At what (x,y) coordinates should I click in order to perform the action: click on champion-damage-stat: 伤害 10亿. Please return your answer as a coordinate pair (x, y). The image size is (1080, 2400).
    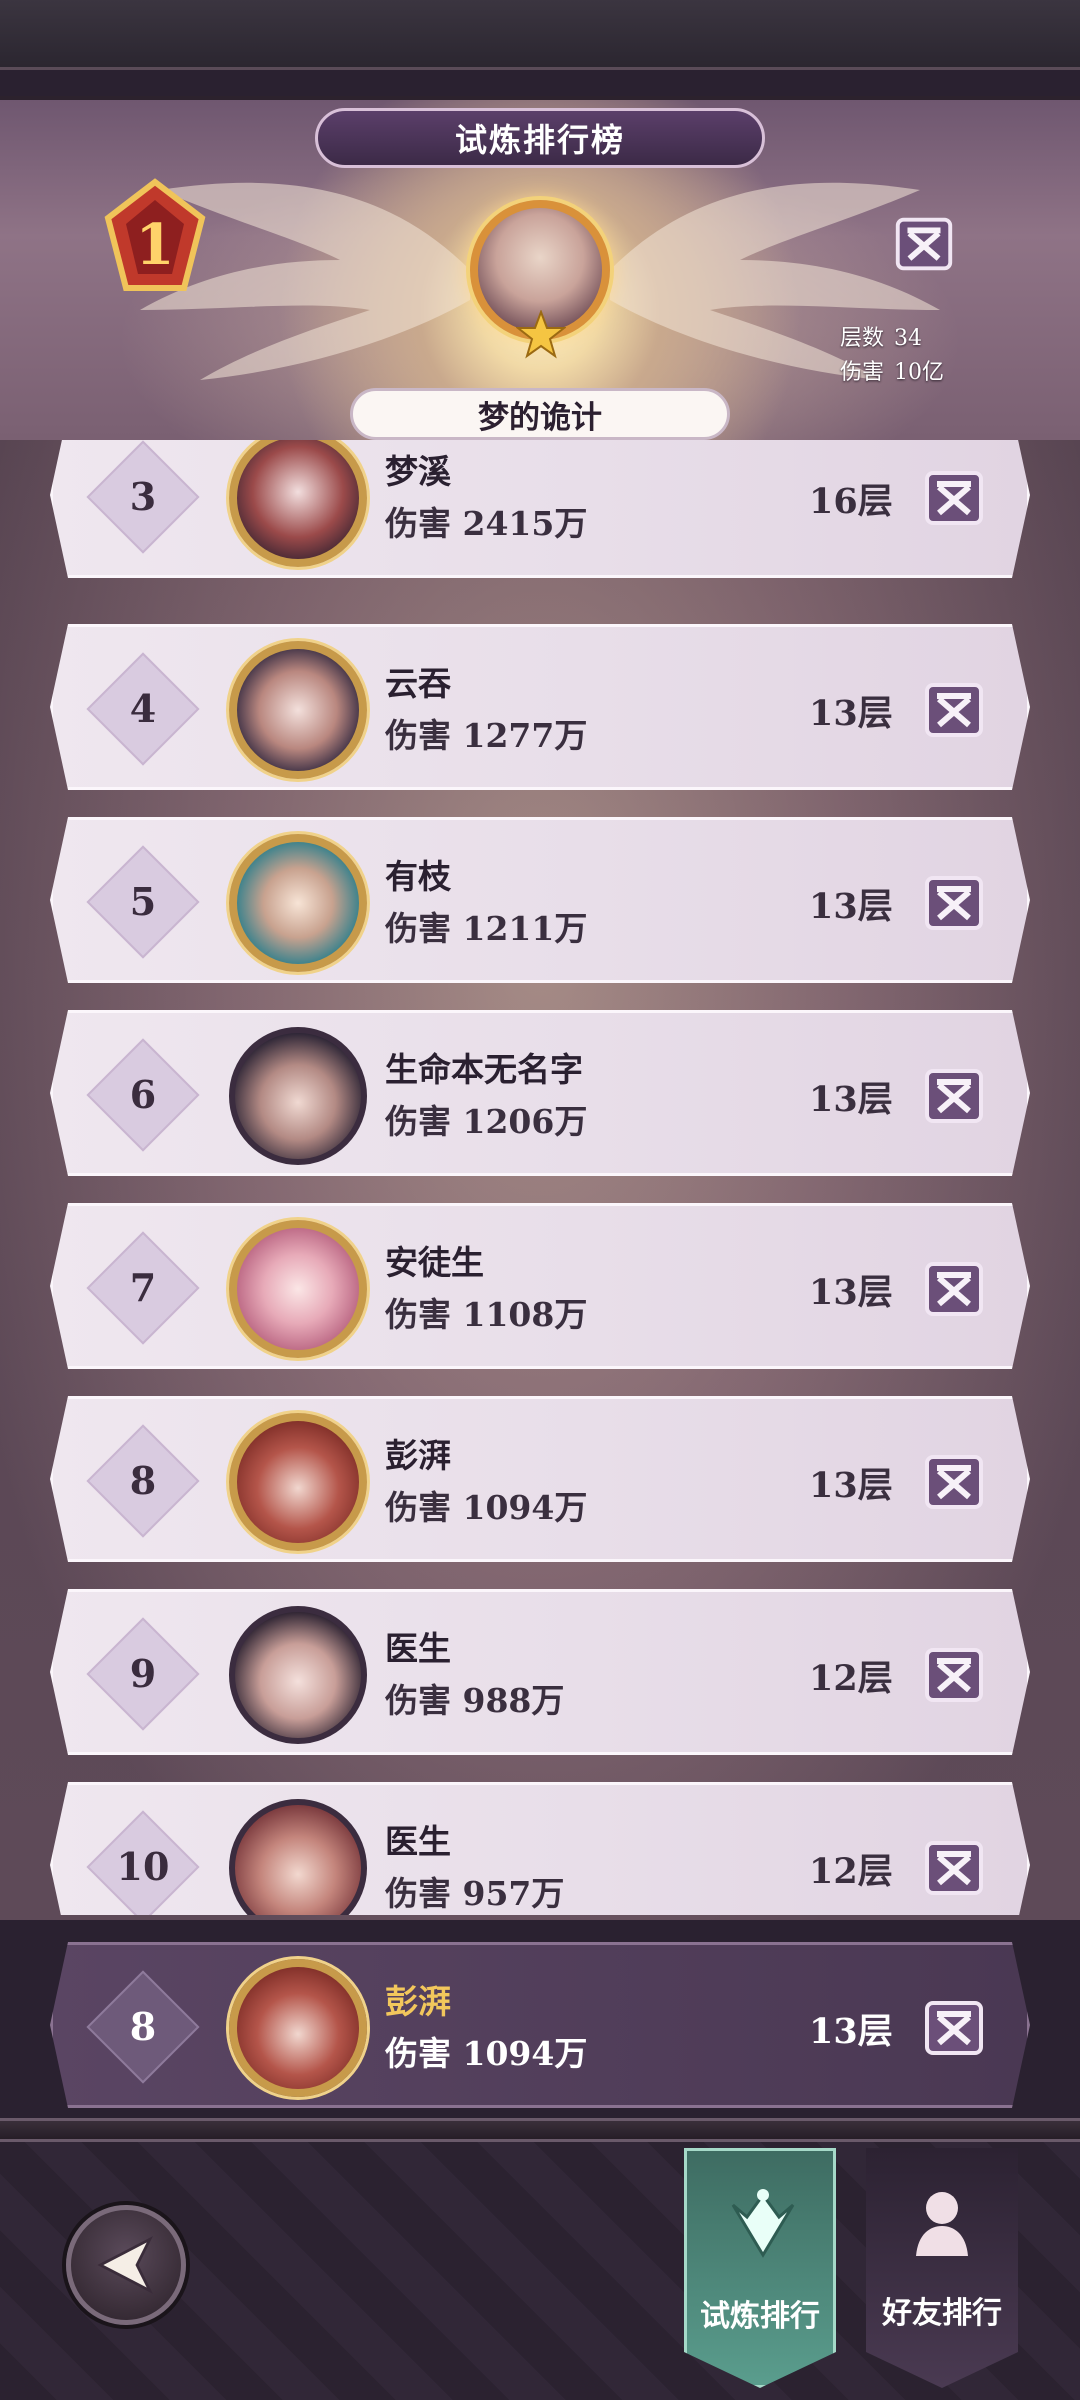
    Looking at the image, I should click on (892, 373).